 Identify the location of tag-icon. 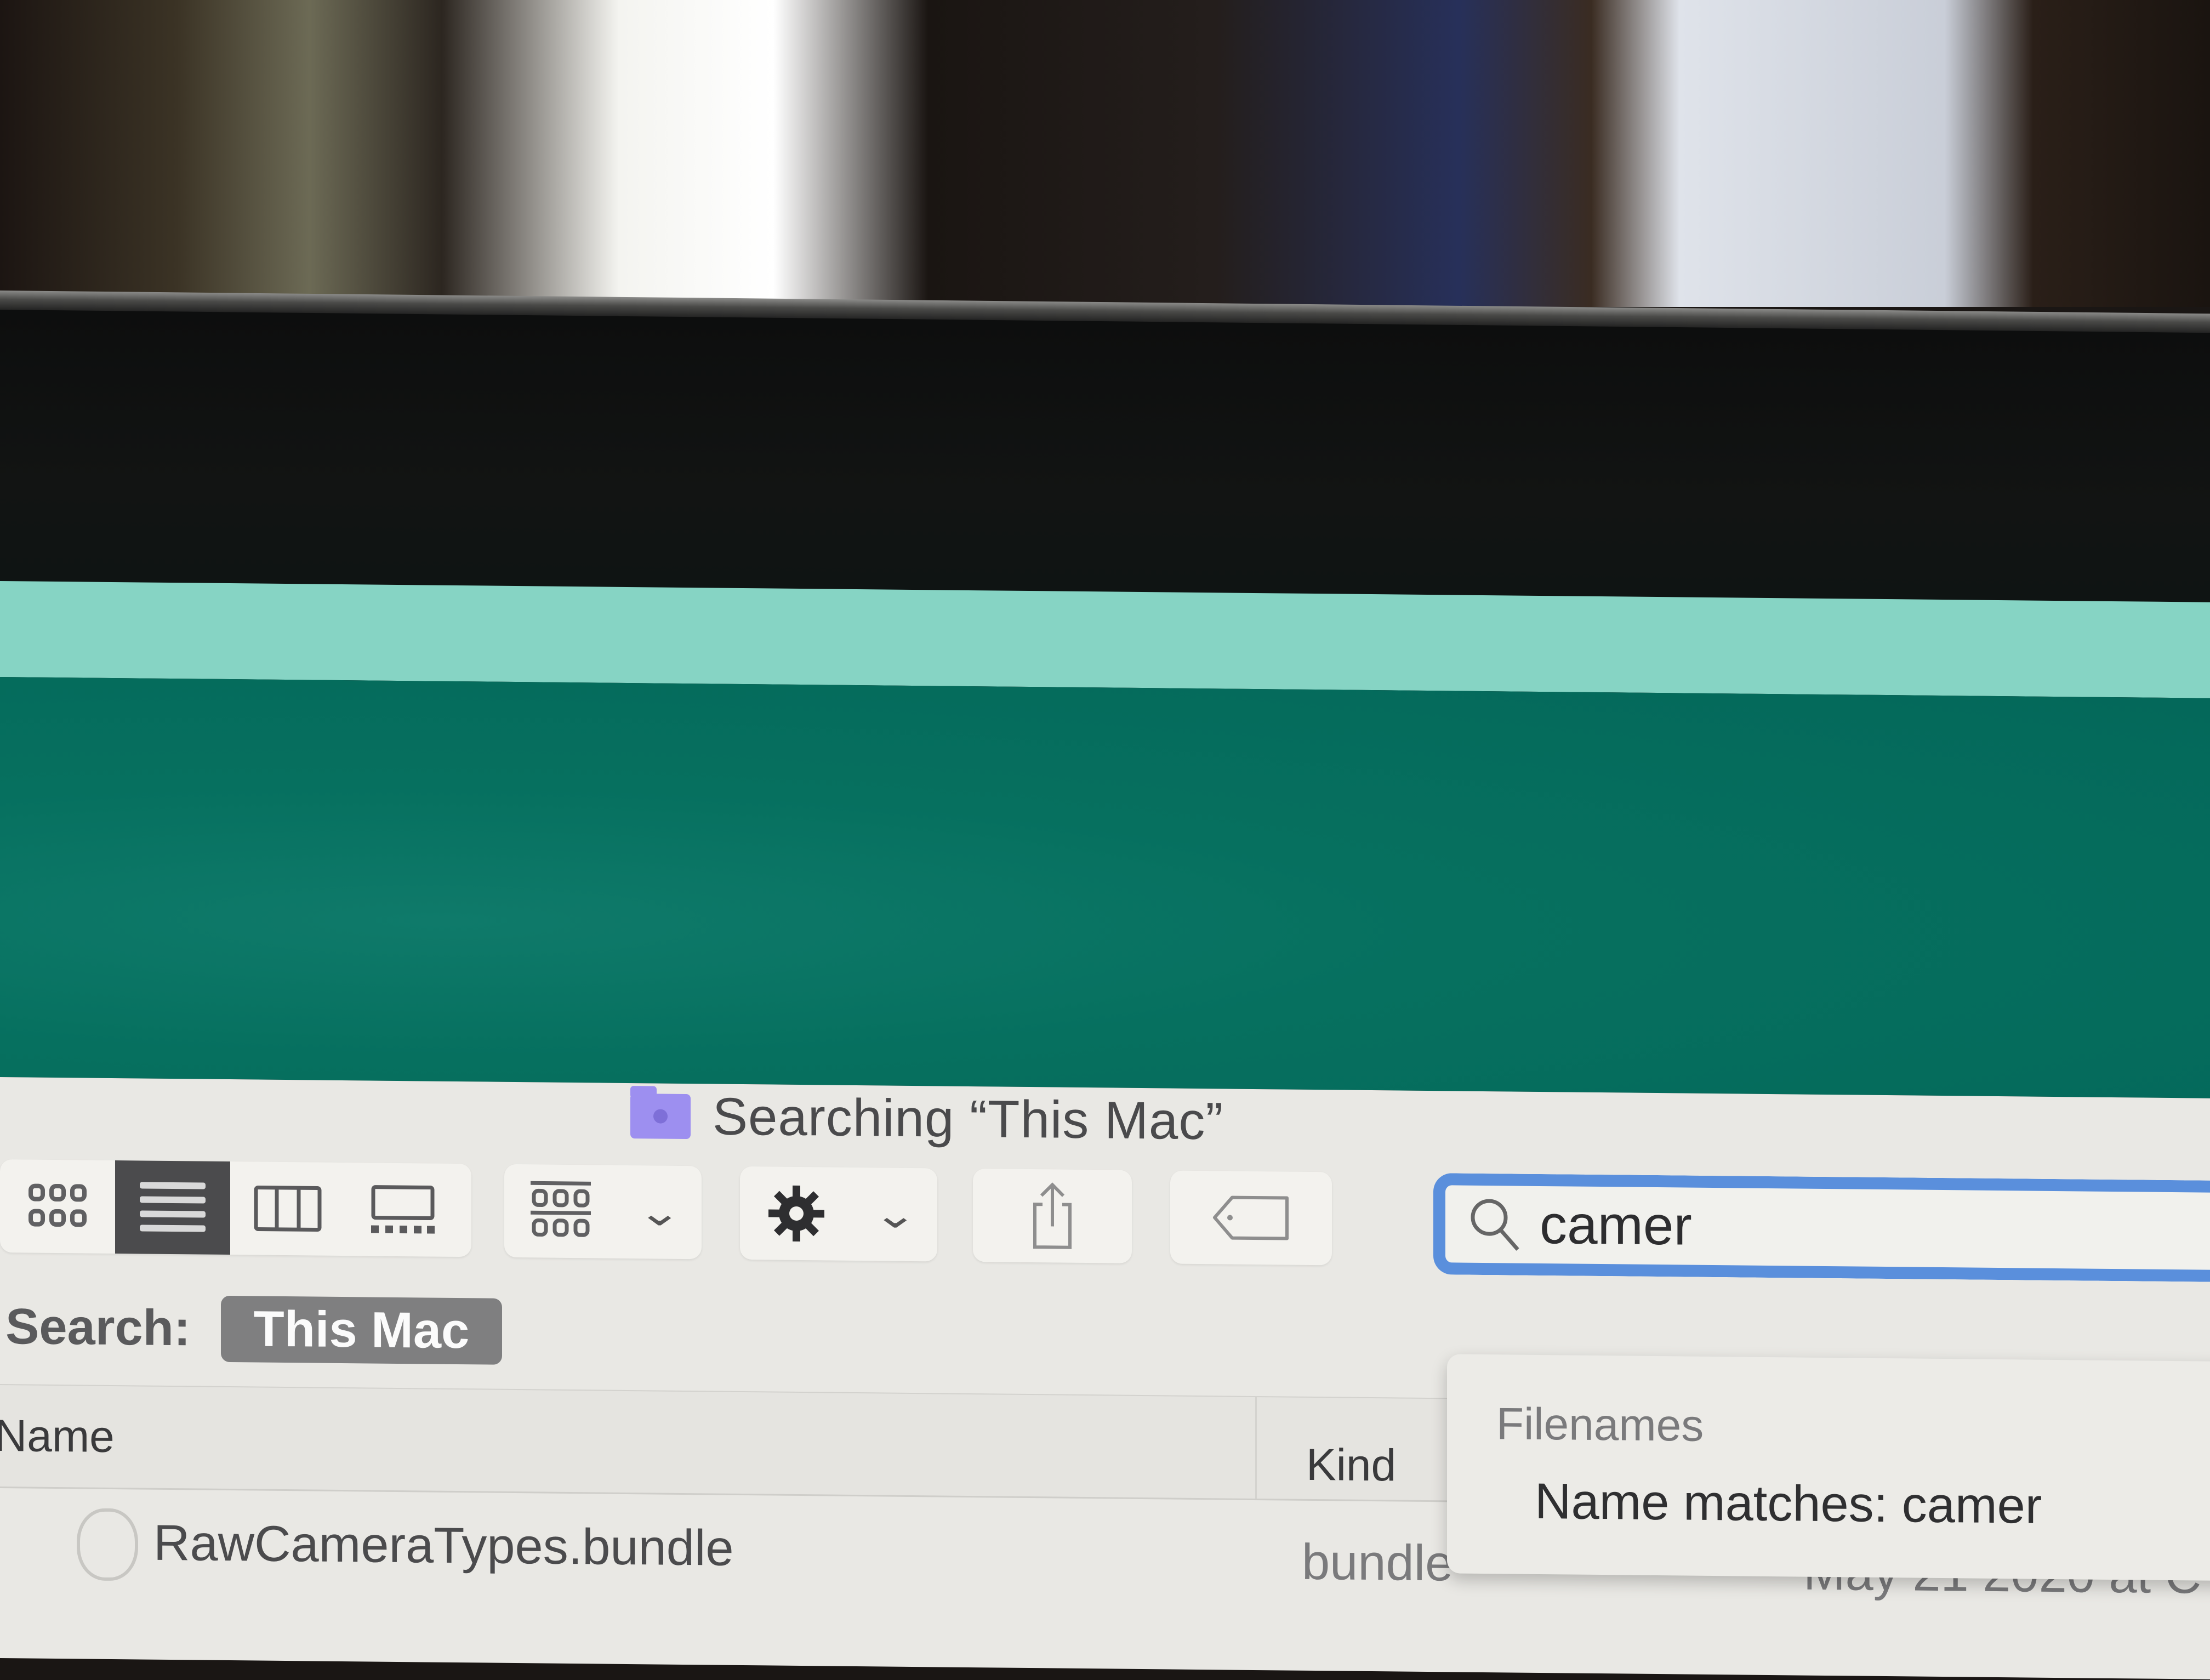
(1250, 1217).